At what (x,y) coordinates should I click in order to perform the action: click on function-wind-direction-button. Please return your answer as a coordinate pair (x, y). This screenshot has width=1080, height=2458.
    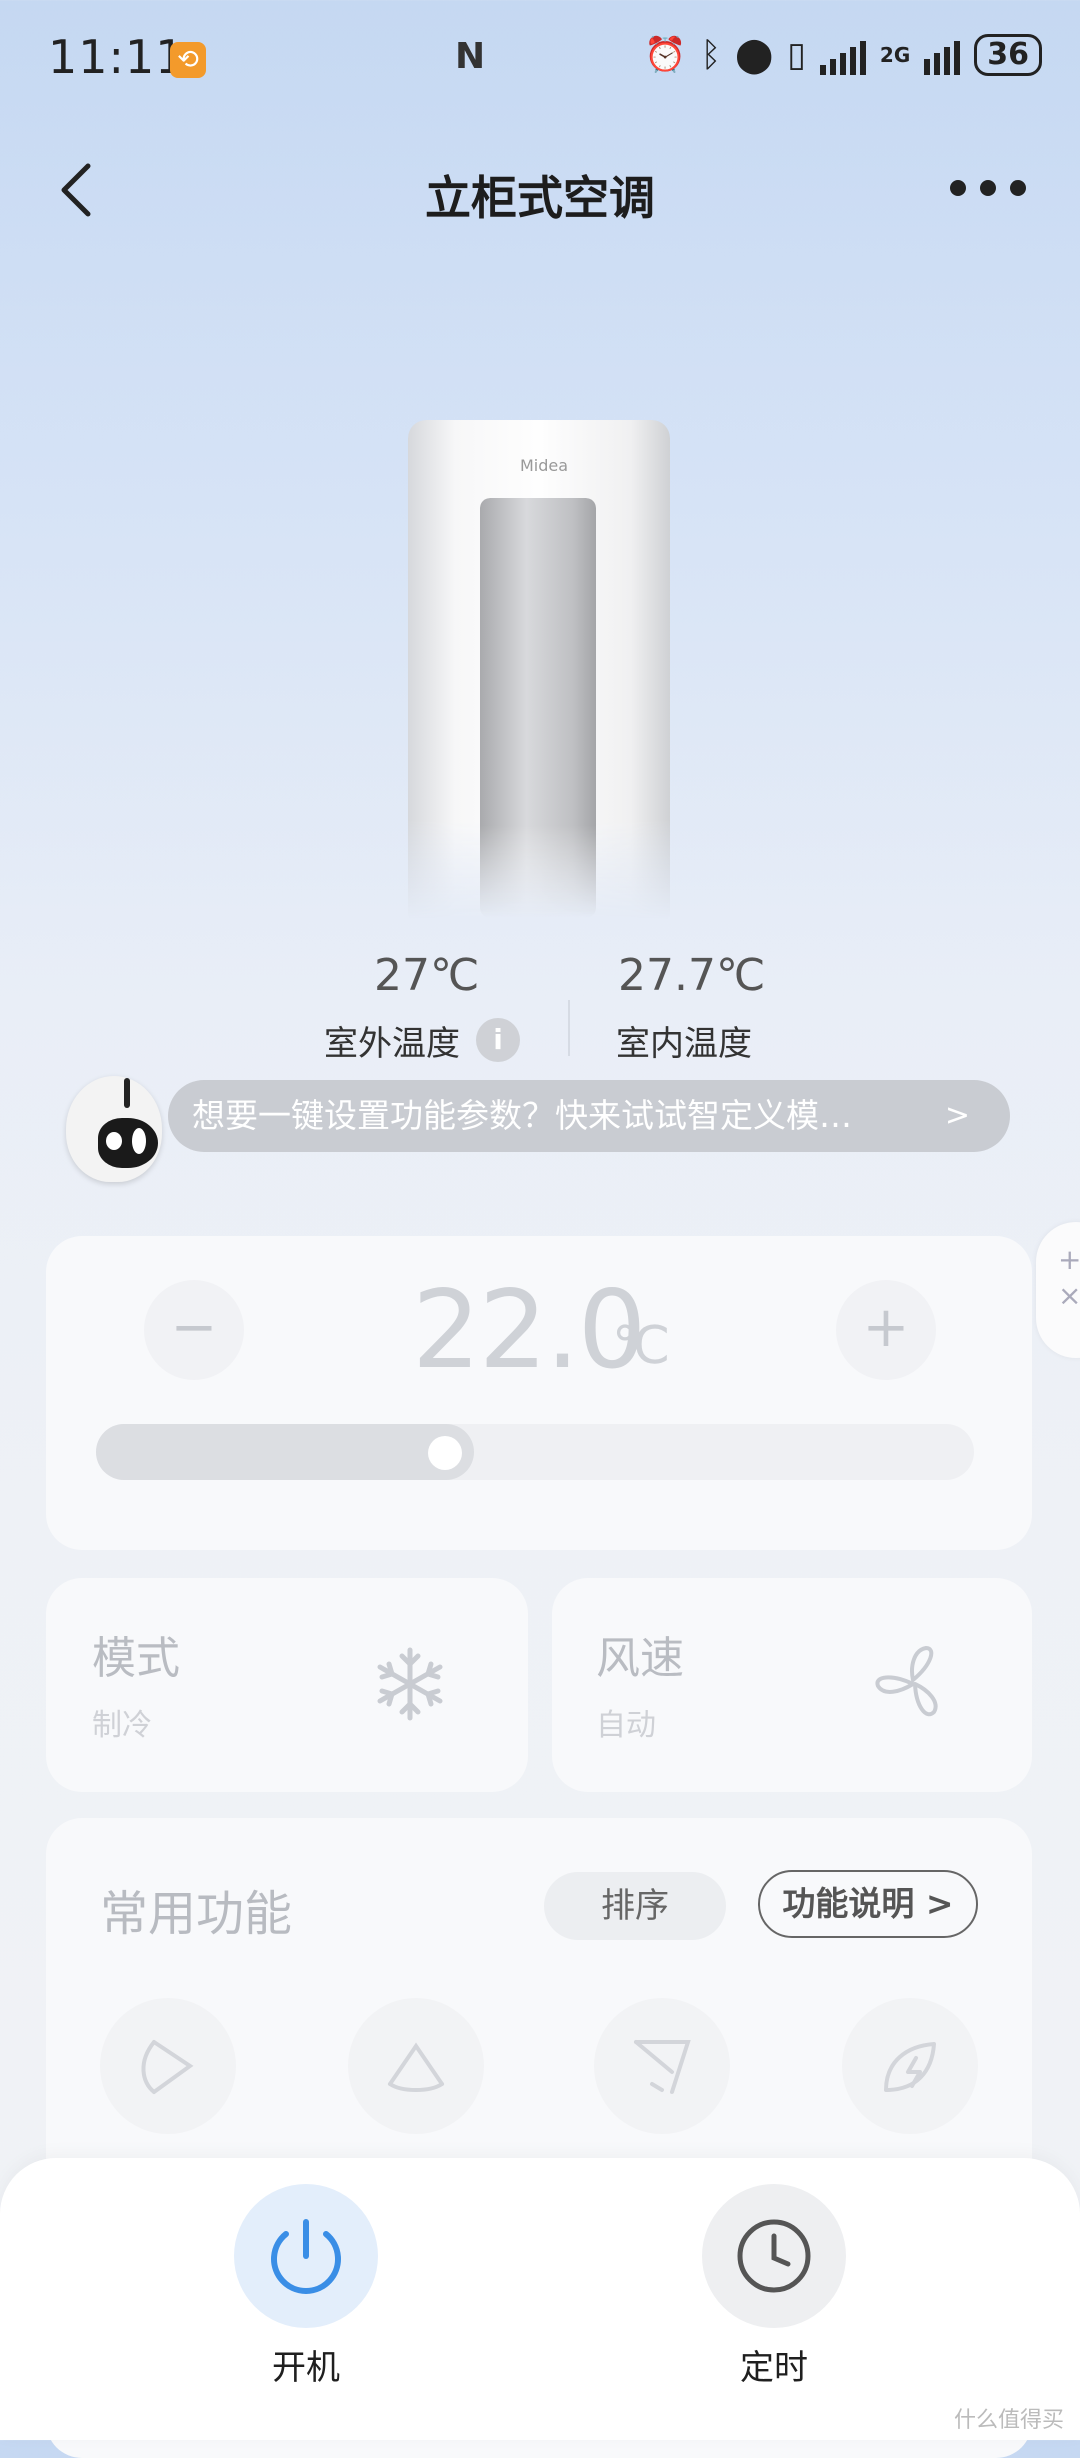
    Looking at the image, I should click on (662, 2066).